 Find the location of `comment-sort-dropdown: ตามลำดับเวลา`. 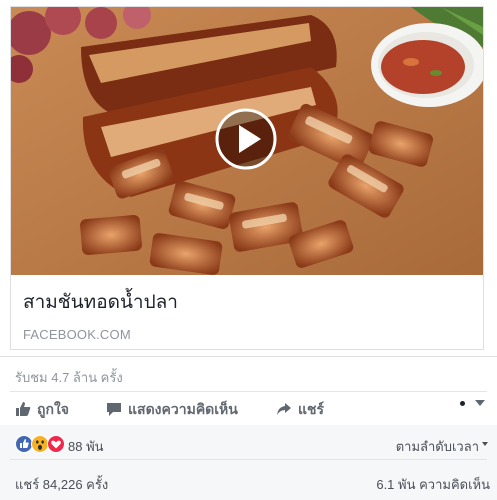

comment-sort-dropdown: ตามลำดับเวลา is located at coordinates (442, 446).